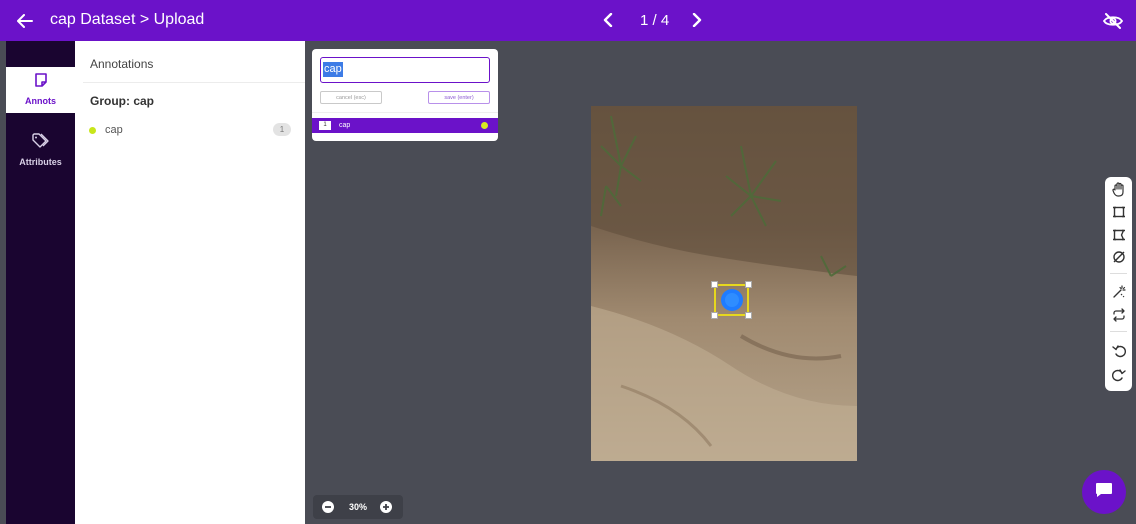 The height and width of the screenshot is (524, 1136). What do you see at coordinates (386, 507) in the screenshot?
I see `zoom-in-icon` at bounding box center [386, 507].